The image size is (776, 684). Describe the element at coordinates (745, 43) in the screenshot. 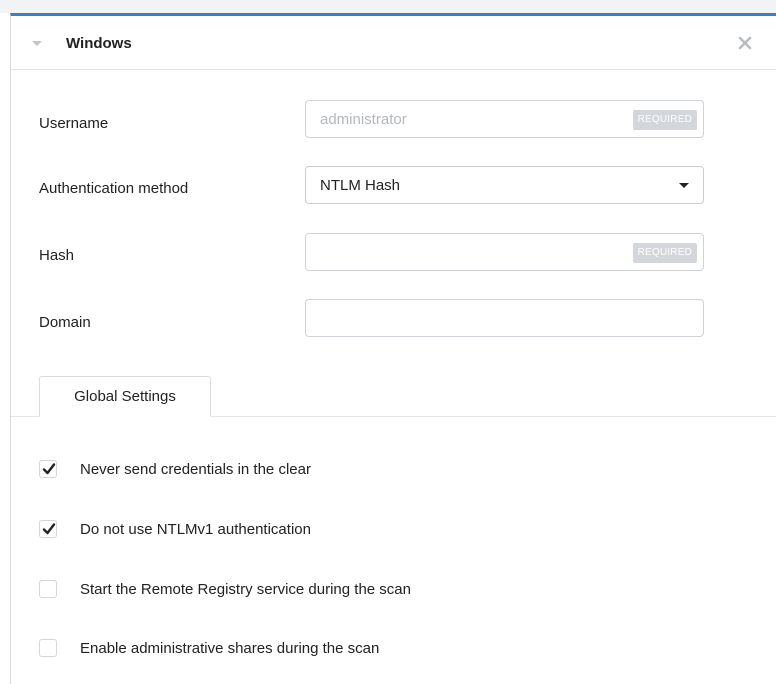

I see `close-icon` at that location.